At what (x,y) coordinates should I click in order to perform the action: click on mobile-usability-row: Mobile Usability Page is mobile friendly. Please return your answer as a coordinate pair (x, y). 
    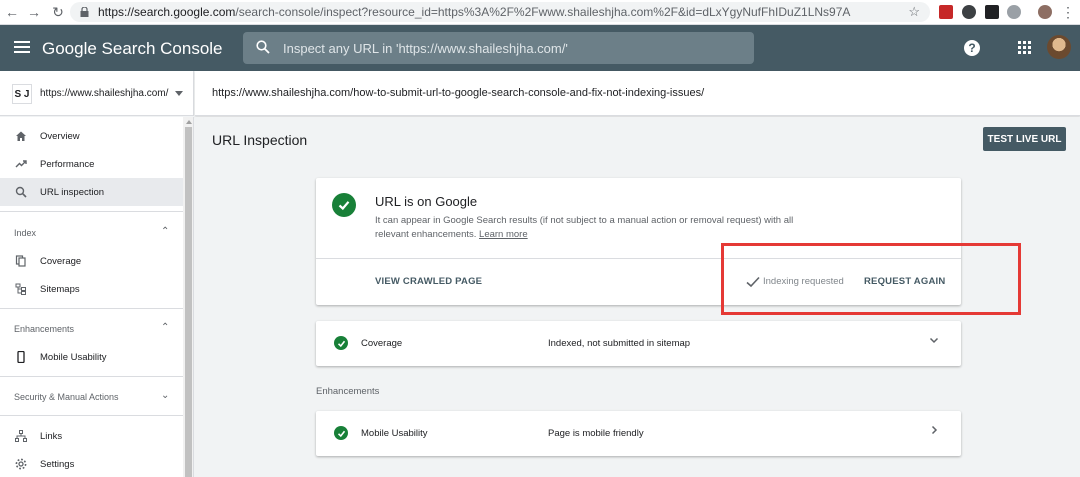
    Looking at the image, I should click on (638, 433).